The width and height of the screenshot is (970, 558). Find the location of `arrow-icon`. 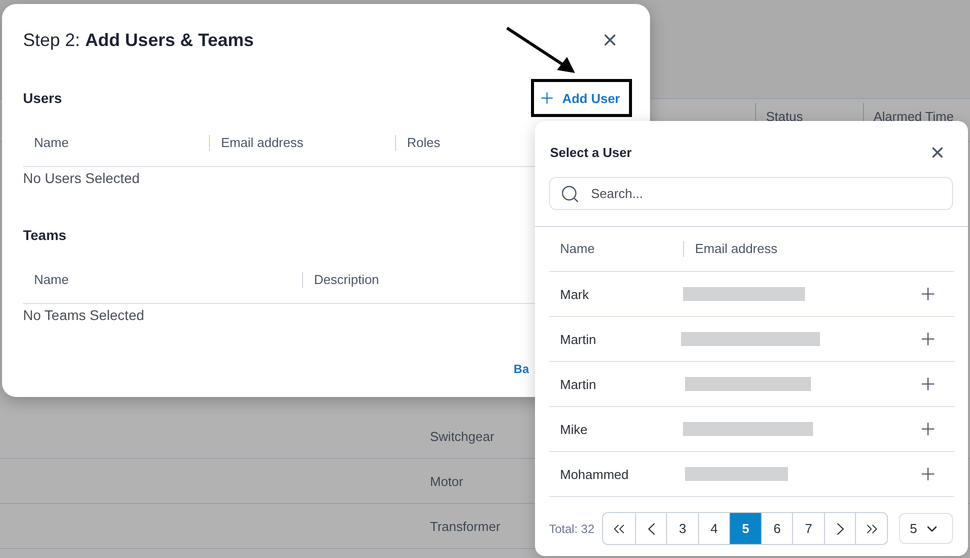

arrow-icon is located at coordinates (541, 51).